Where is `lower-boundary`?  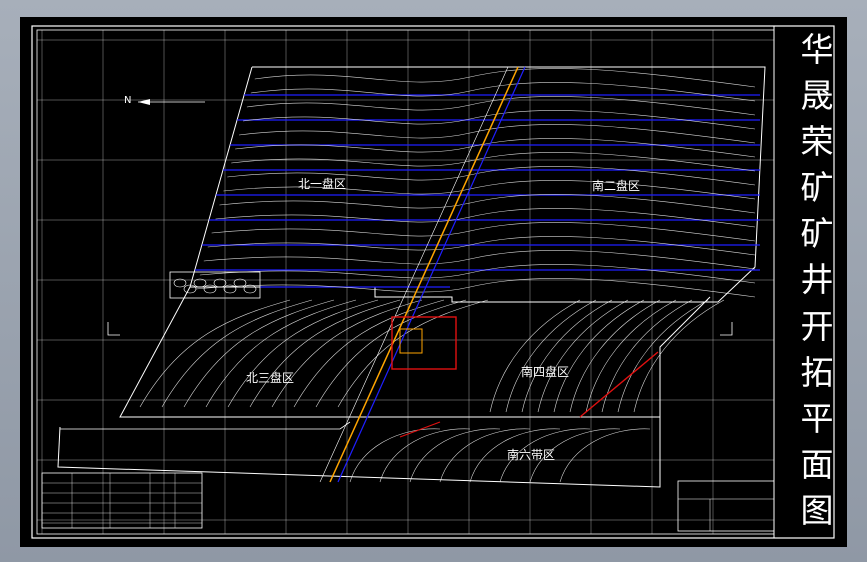
lower-boundary is located at coordinates (359, 452).